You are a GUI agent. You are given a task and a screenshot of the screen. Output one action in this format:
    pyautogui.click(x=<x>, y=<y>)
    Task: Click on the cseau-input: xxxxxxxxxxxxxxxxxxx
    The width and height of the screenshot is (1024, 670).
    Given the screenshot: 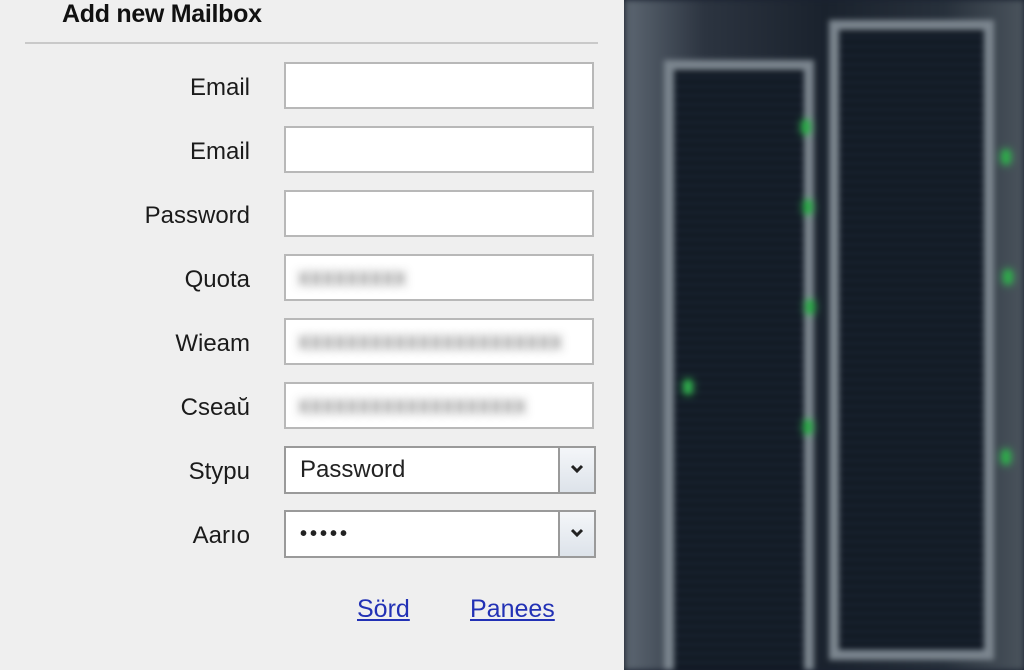 What is the action you would take?
    pyautogui.click(x=439, y=405)
    